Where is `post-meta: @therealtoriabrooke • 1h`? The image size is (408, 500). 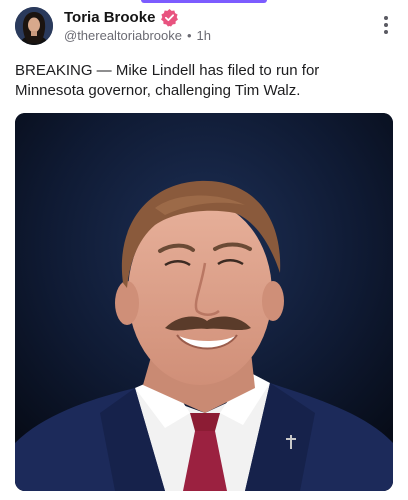 post-meta: @therealtoriabrooke • 1h is located at coordinates (137, 35).